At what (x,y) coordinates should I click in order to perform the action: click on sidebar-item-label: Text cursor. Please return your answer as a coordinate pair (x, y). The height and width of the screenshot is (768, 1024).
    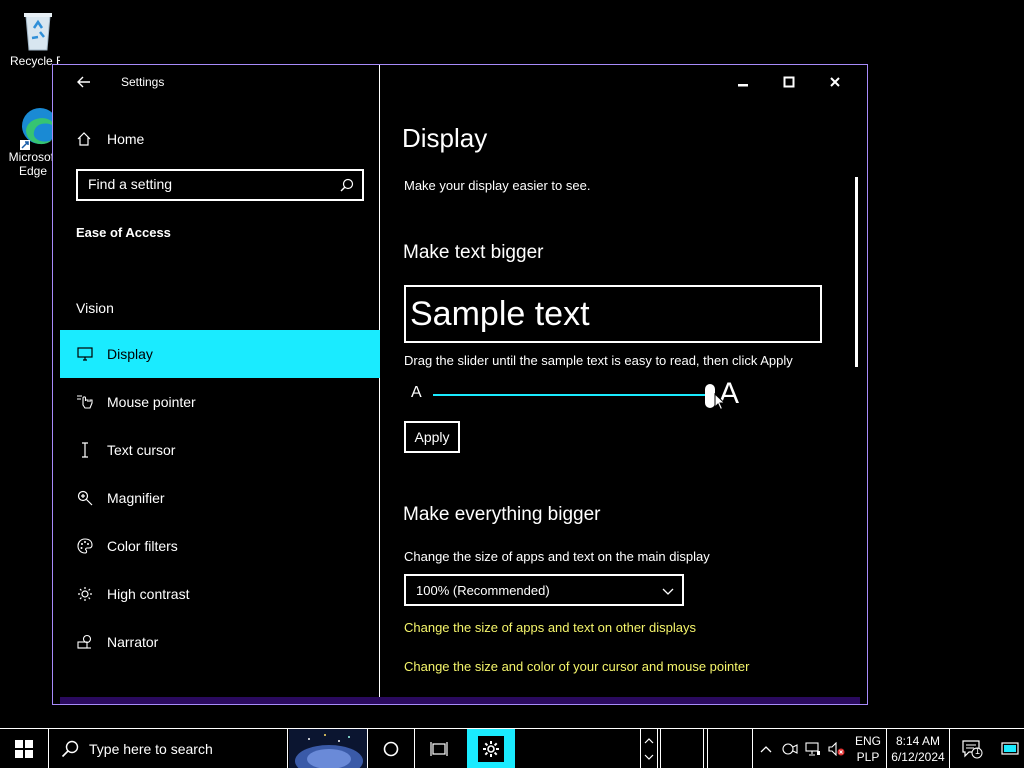
    Looking at the image, I should click on (141, 450).